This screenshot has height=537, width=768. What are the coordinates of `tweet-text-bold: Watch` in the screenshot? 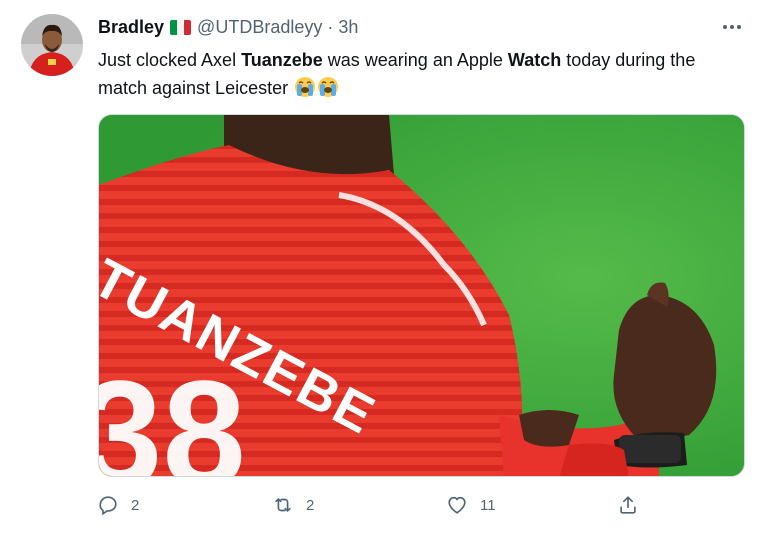 It's located at (534, 60).